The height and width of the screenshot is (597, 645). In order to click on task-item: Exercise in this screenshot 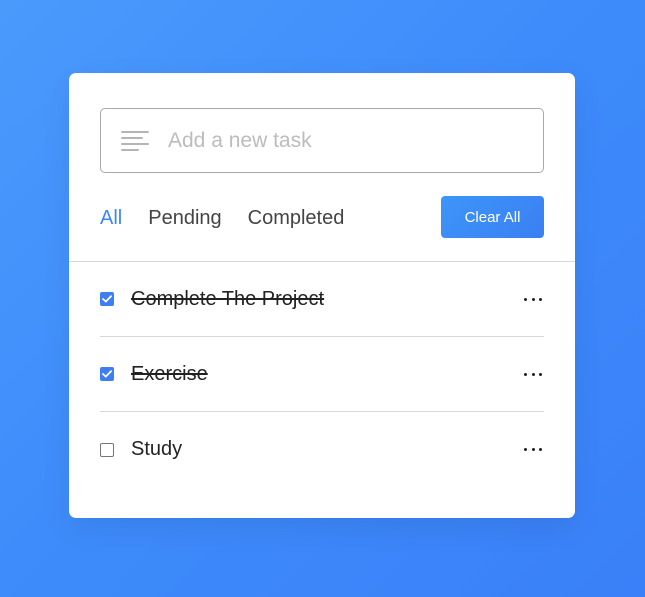, I will do `click(322, 374)`.